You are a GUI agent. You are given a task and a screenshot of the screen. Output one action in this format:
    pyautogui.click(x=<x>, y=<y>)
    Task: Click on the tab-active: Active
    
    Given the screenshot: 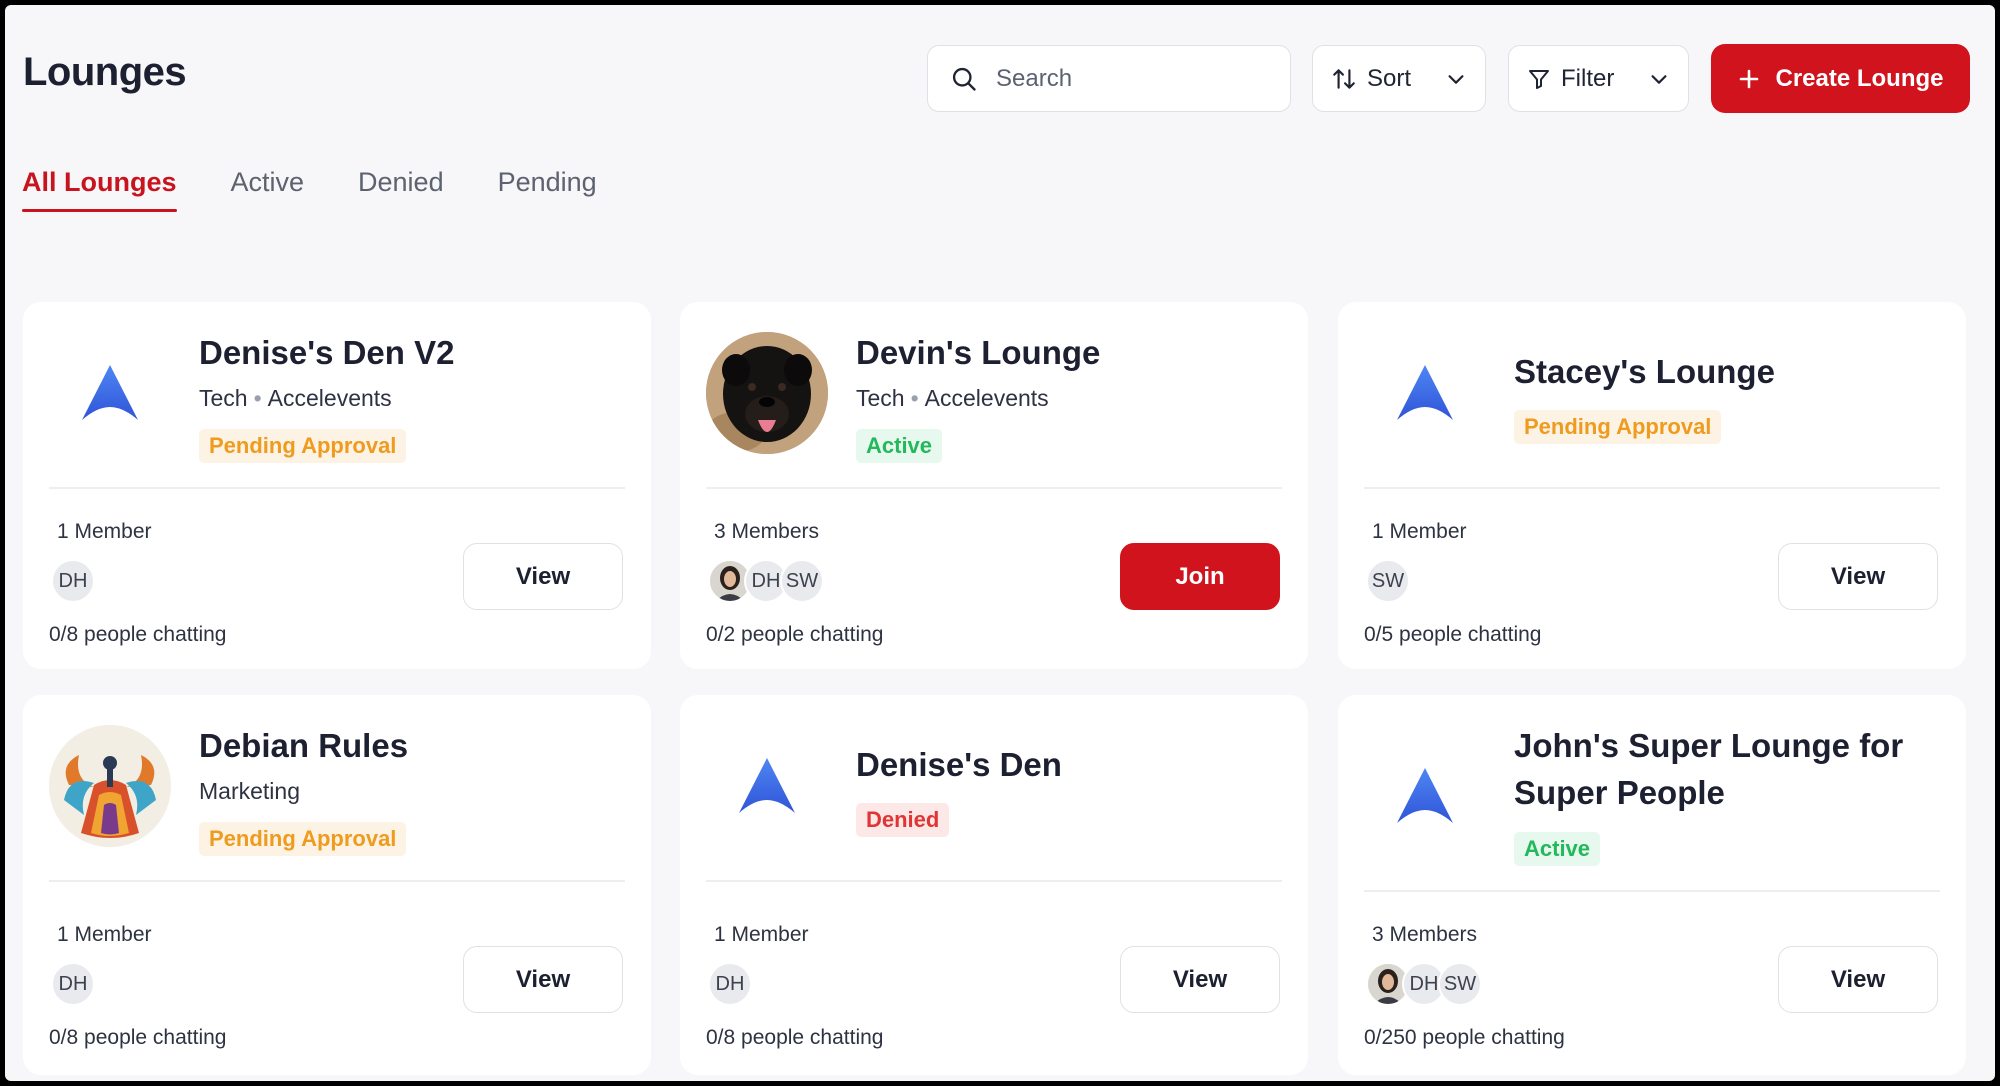 What is the action you would take?
    pyautogui.click(x=268, y=189)
    